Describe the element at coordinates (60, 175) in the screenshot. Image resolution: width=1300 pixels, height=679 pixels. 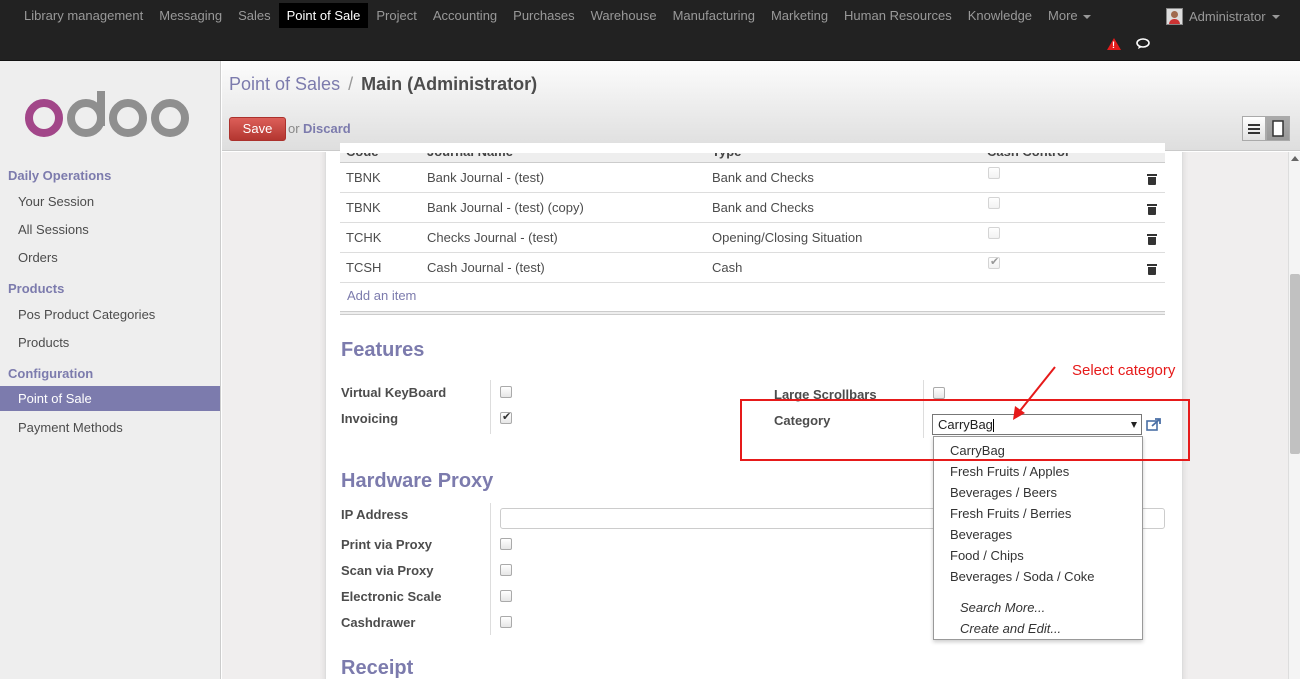
I see `section-daily-operations: Daily Operations` at that location.